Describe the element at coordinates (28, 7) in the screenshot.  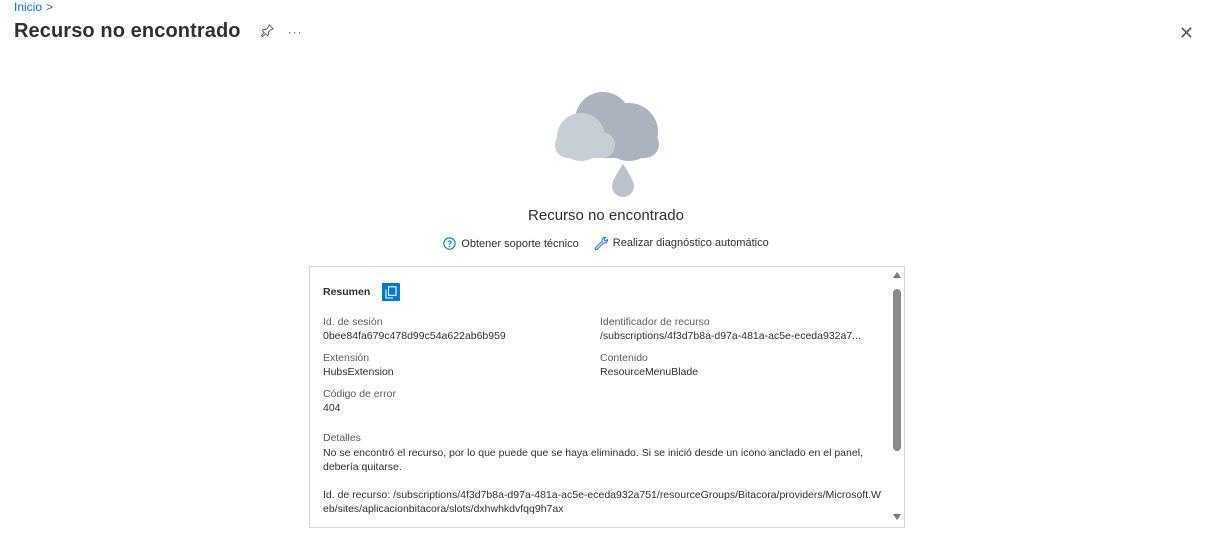
I see `breadcrumb-home-link: Inicio` at that location.